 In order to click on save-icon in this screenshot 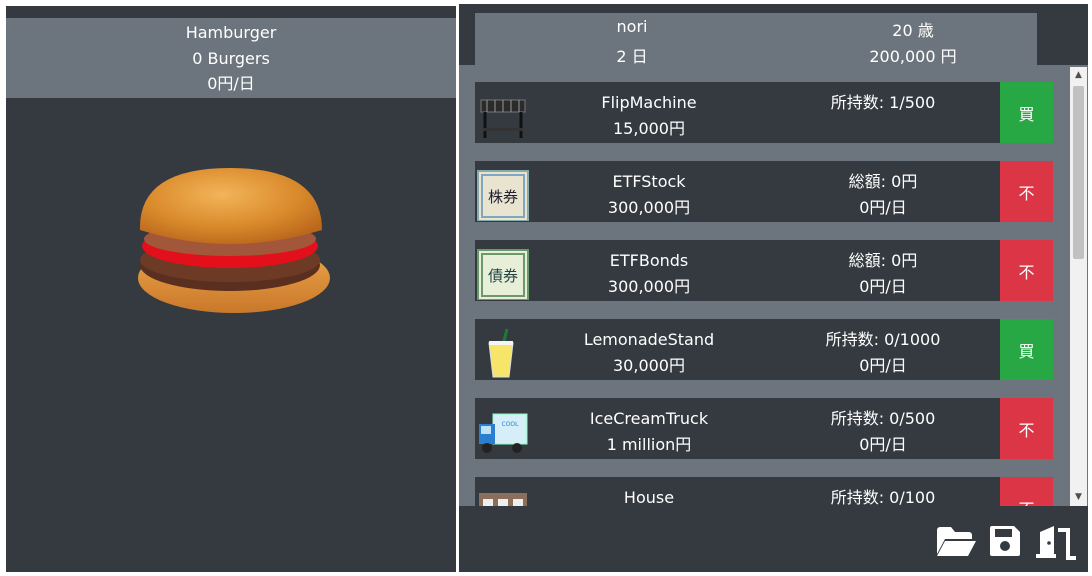, I will do `click(1005, 541)`.